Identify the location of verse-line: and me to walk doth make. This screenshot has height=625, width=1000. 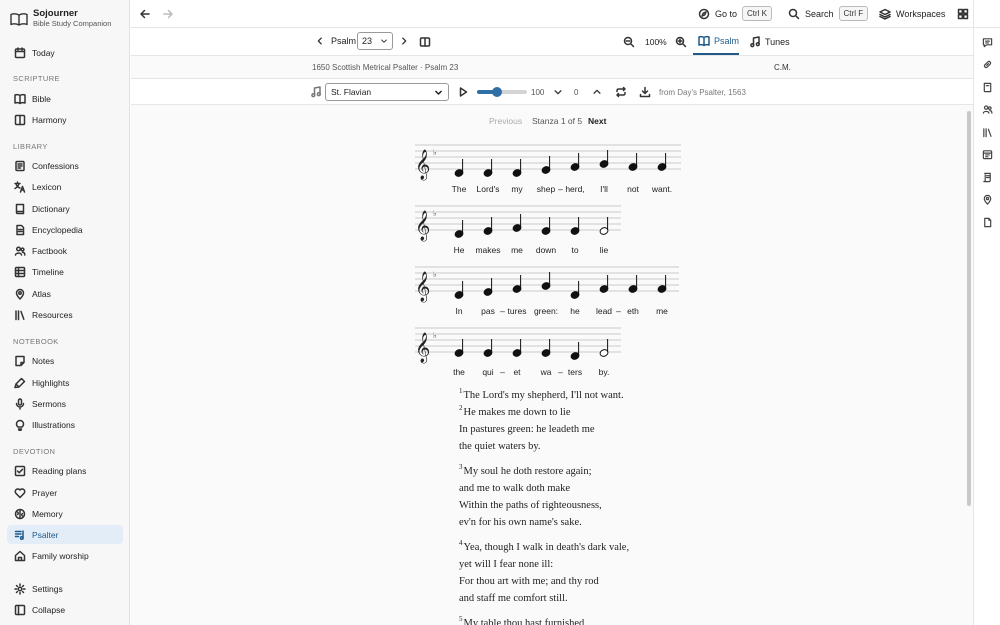
(515, 488).